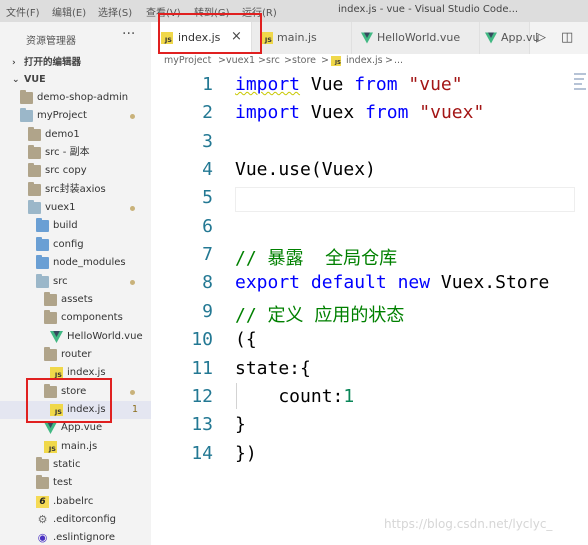  Describe the element at coordinates (207, 170) in the screenshot. I see `line-number: 4` at that location.